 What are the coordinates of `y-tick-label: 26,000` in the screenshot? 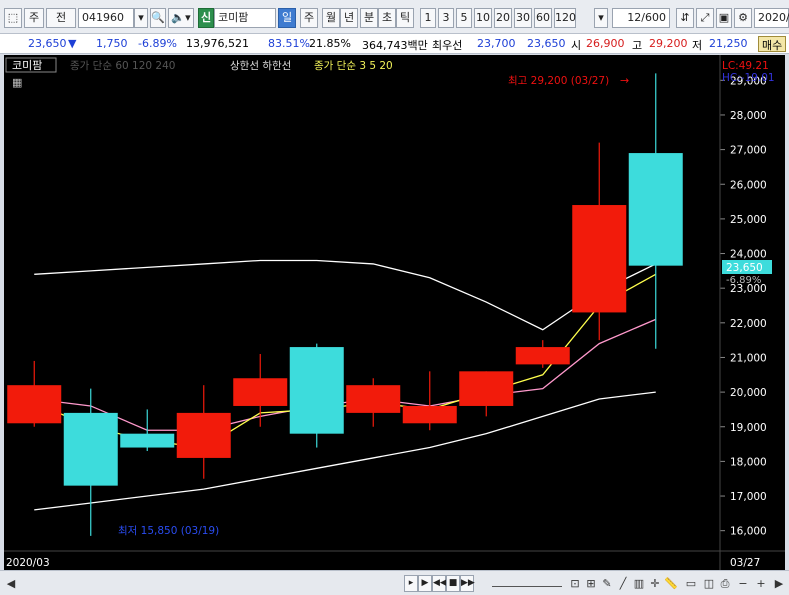 It's located at (748, 185).